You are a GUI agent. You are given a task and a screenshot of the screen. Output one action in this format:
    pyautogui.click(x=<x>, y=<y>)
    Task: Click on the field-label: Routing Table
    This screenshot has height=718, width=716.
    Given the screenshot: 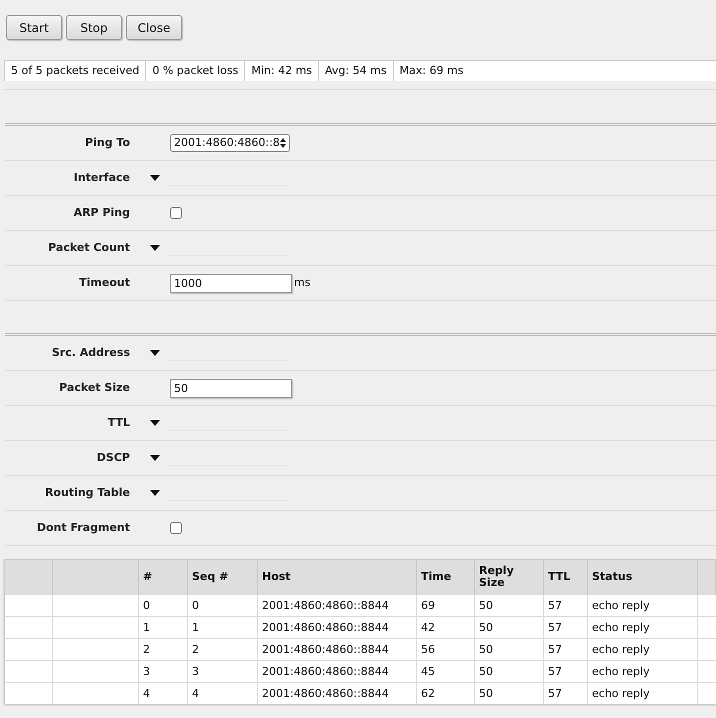 What is the action you would take?
    pyautogui.click(x=87, y=492)
    